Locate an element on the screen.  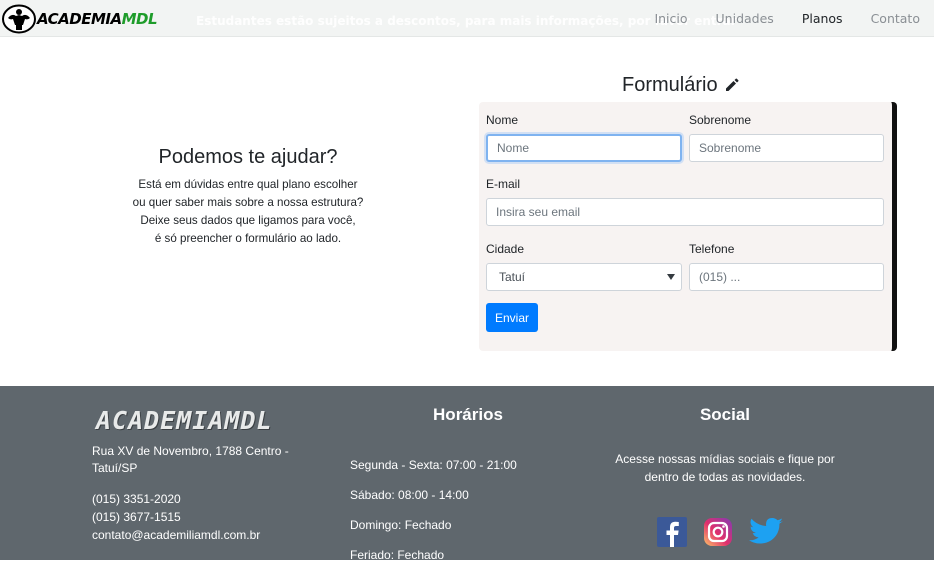
sobrenome-input: Sobrenome is located at coordinates (786, 148).